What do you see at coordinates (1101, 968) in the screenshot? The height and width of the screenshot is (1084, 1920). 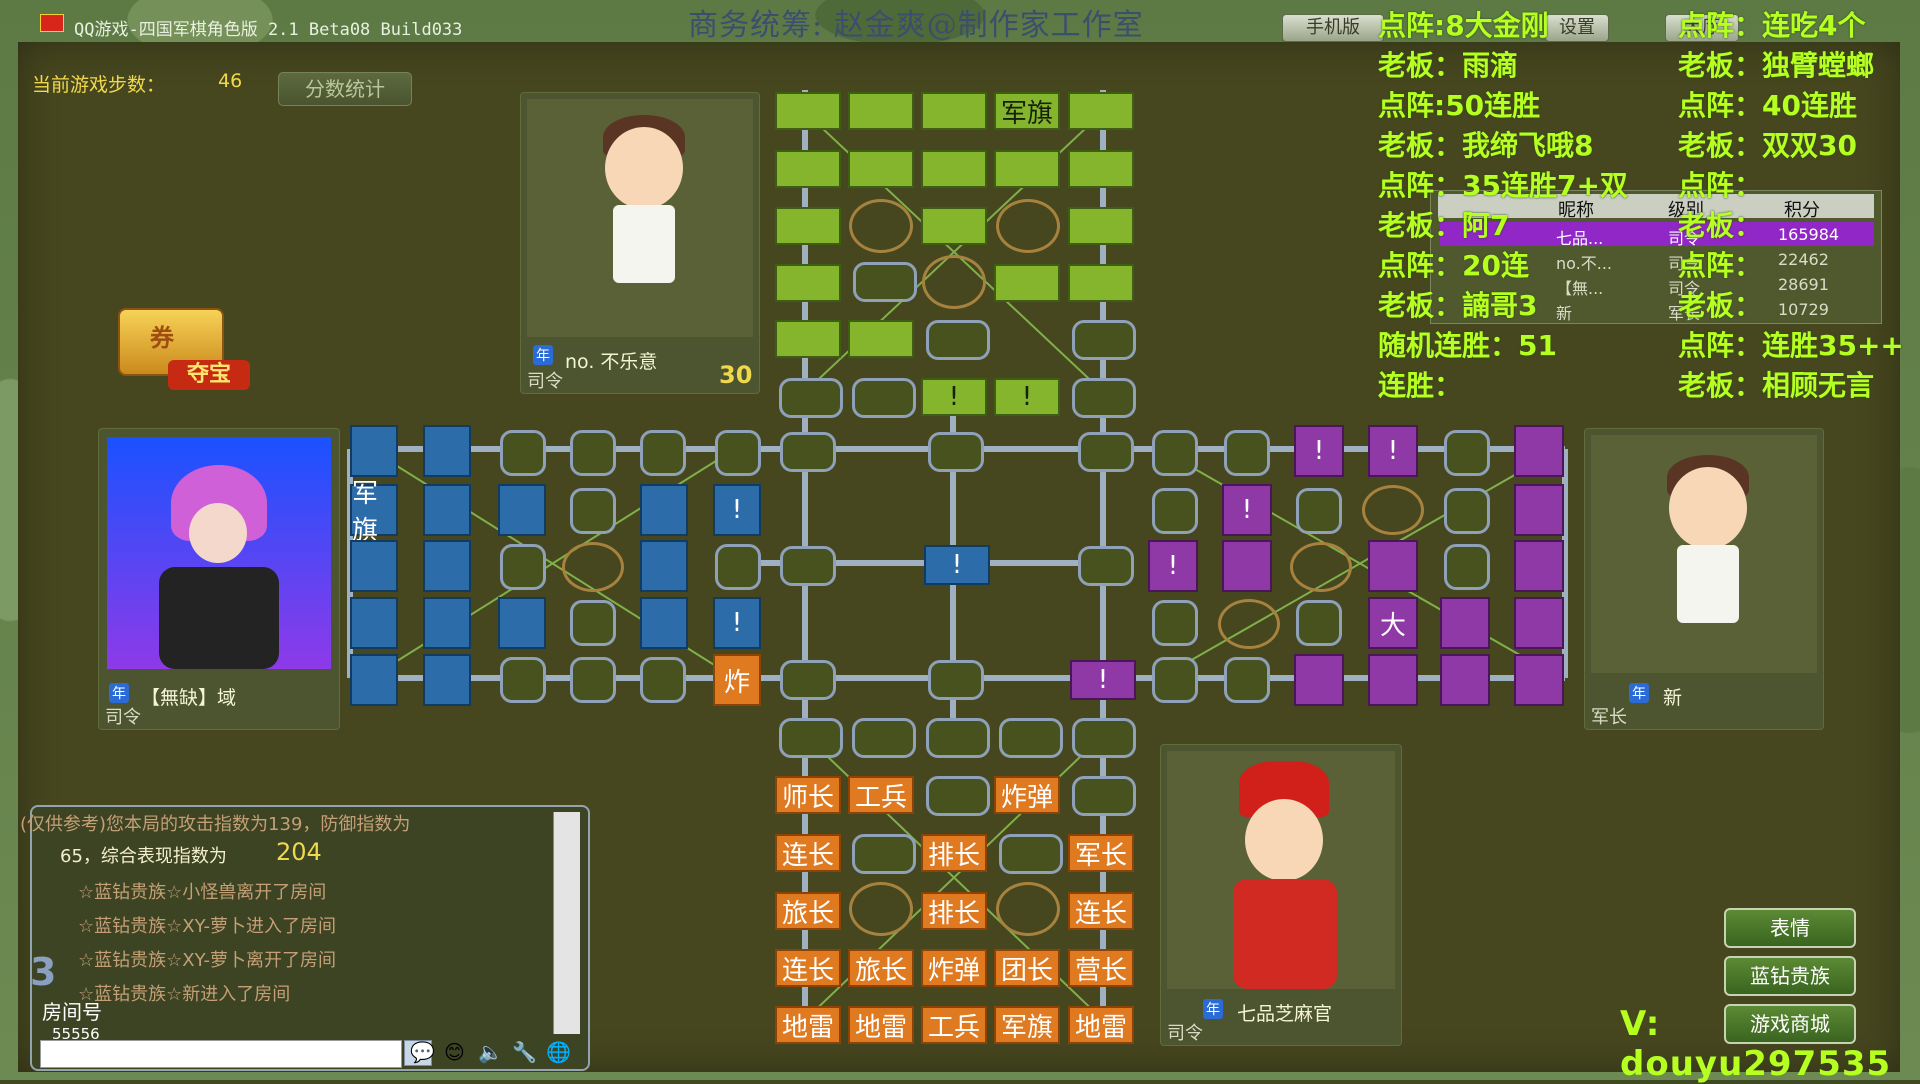 I see `board-piece: 营长` at bounding box center [1101, 968].